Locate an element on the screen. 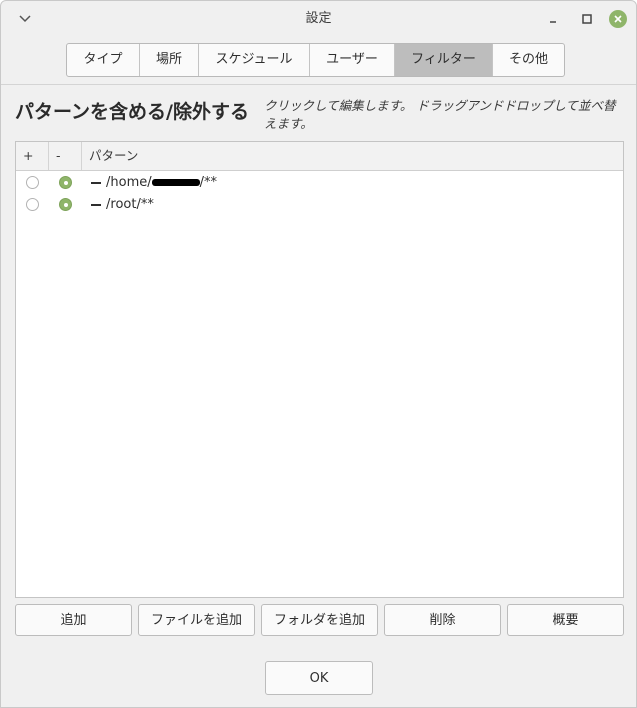  table-row: /home/ /** is located at coordinates (319, 183).